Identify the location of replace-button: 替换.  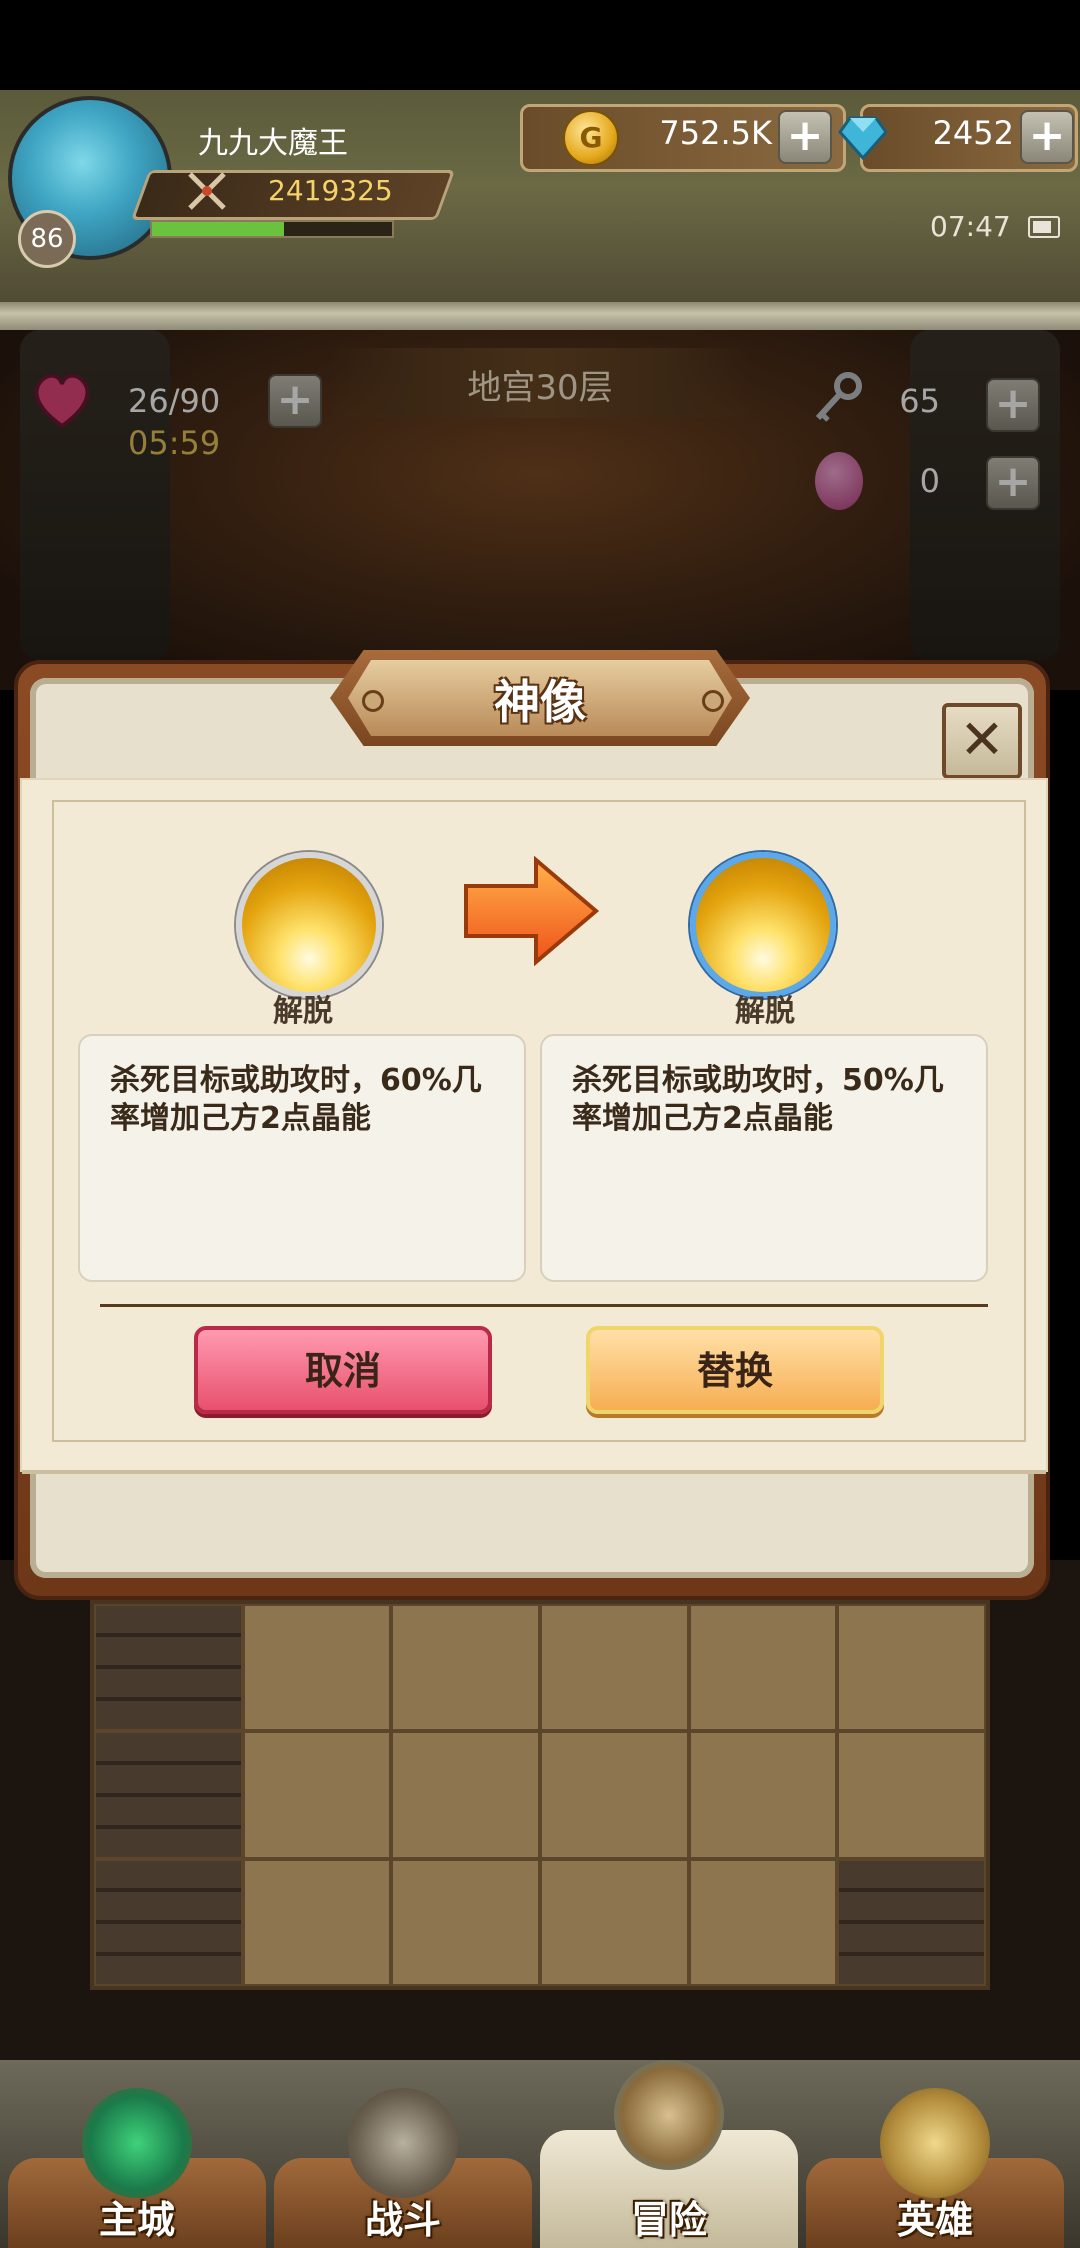
(735, 1370).